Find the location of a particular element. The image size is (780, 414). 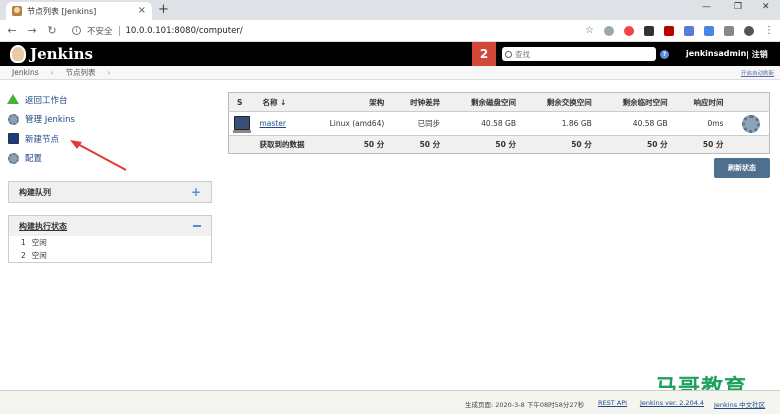

extension-icons: ☆ ⋮ is located at coordinates (679, 30).